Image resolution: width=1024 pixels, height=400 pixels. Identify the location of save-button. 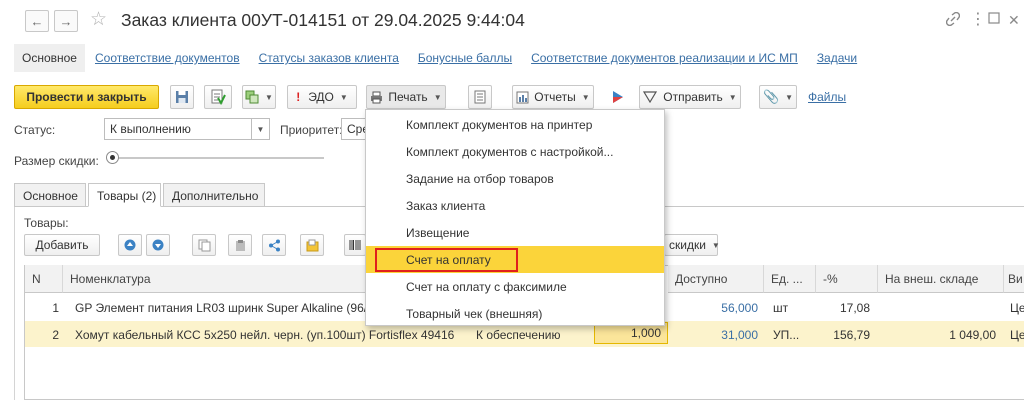
(182, 97).